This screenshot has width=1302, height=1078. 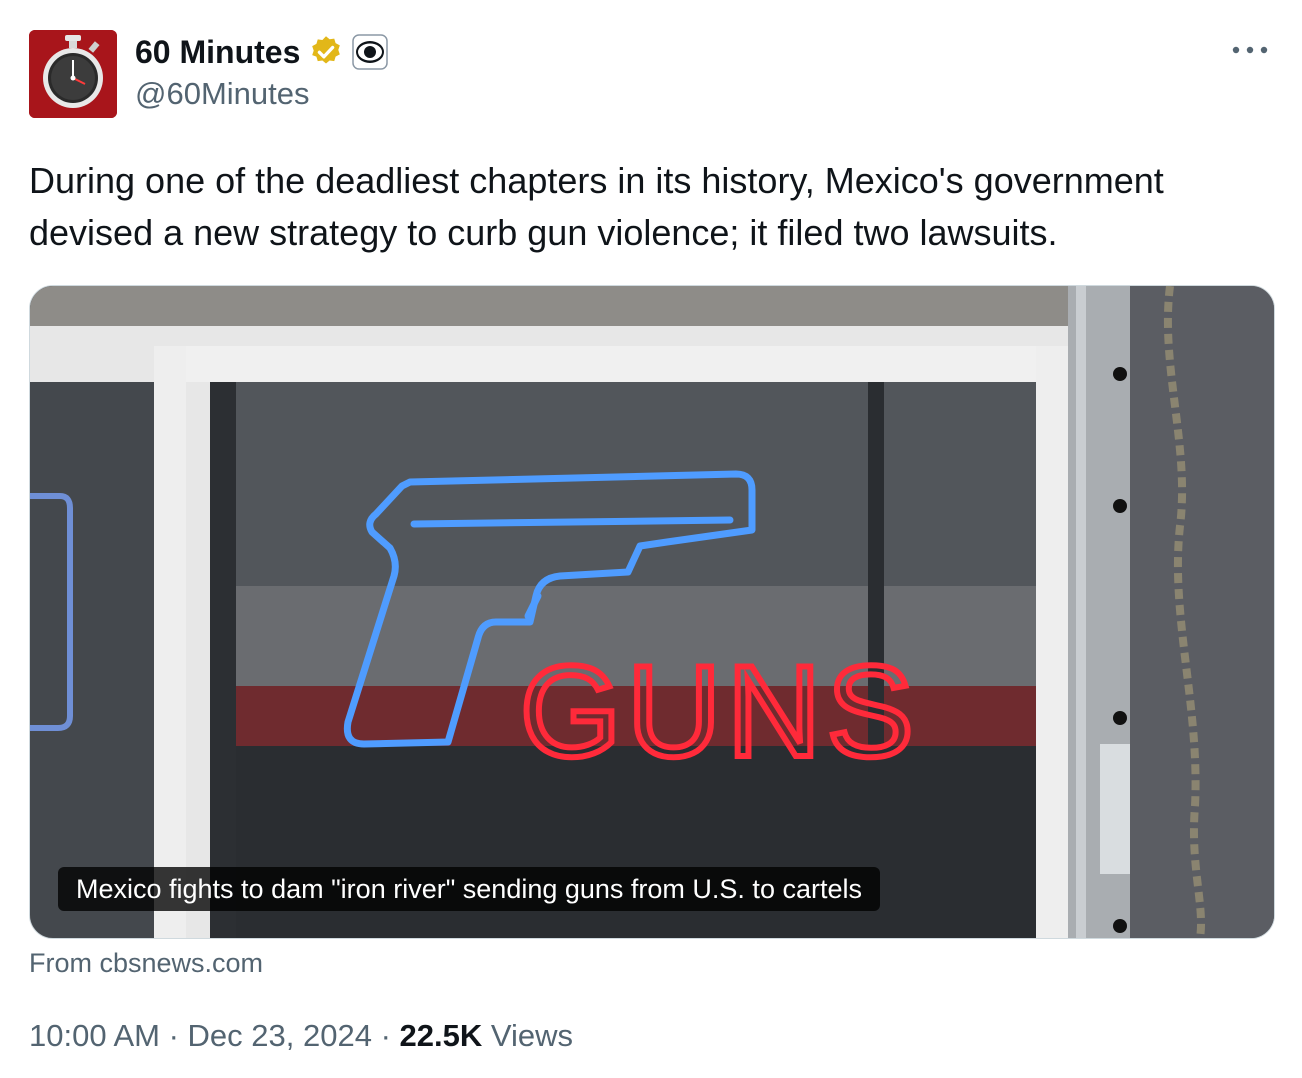 I want to click on tweet-time: 10:00 AM, so click(x=94, y=1035).